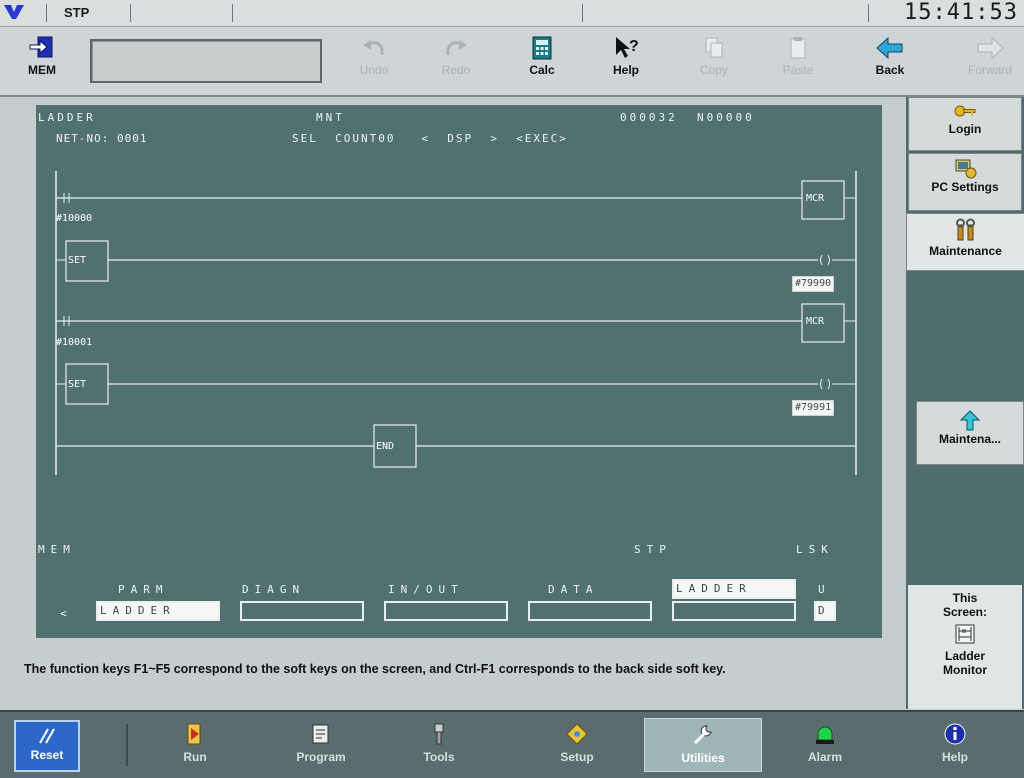 The width and height of the screenshot is (1024, 778). I want to click on softkey-4-top: DATA, so click(573, 589).